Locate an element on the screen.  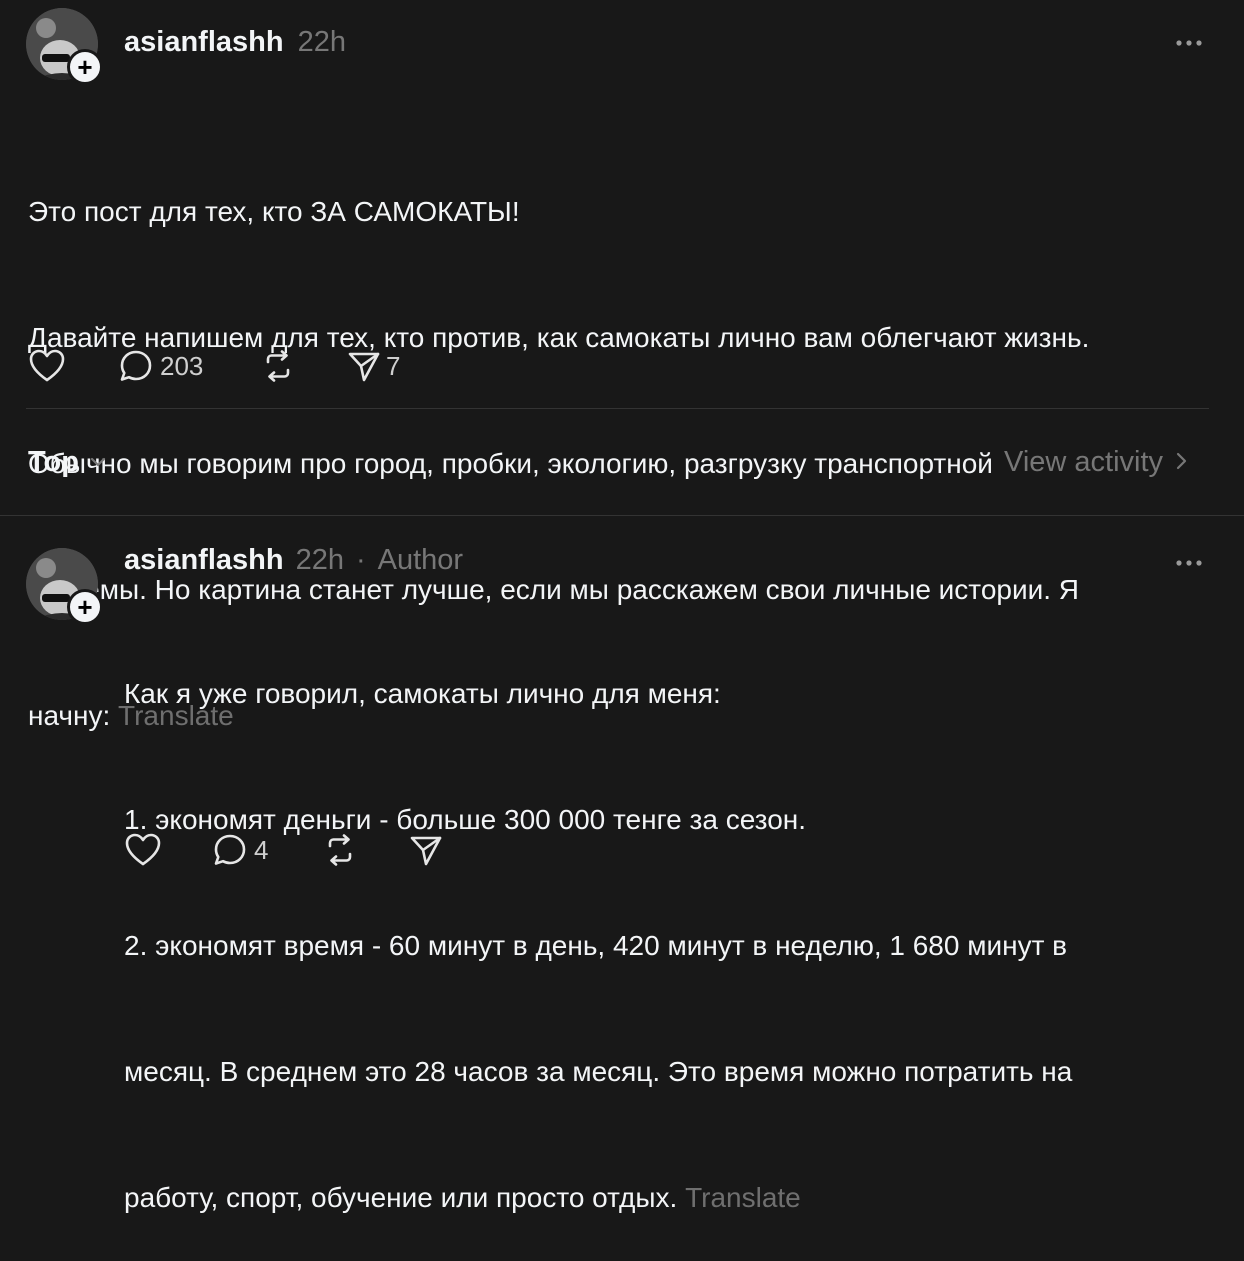
sort-dropdown: Top is located at coordinates (67, 462).